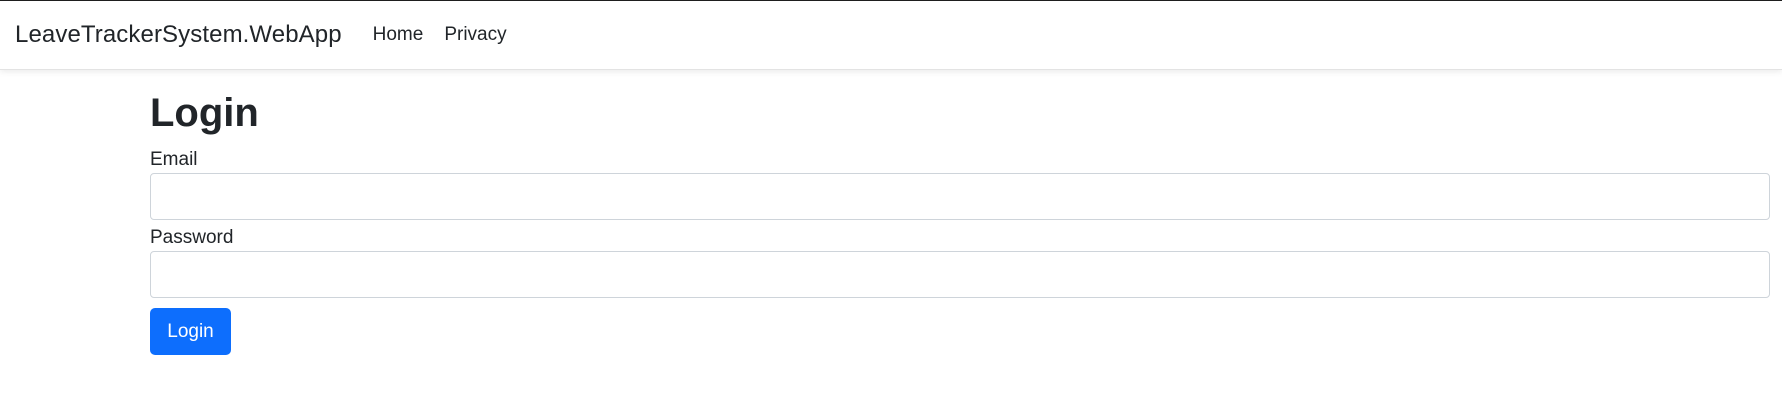  Describe the element at coordinates (192, 237) in the screenshot. I see `password-label: Password` at that location.